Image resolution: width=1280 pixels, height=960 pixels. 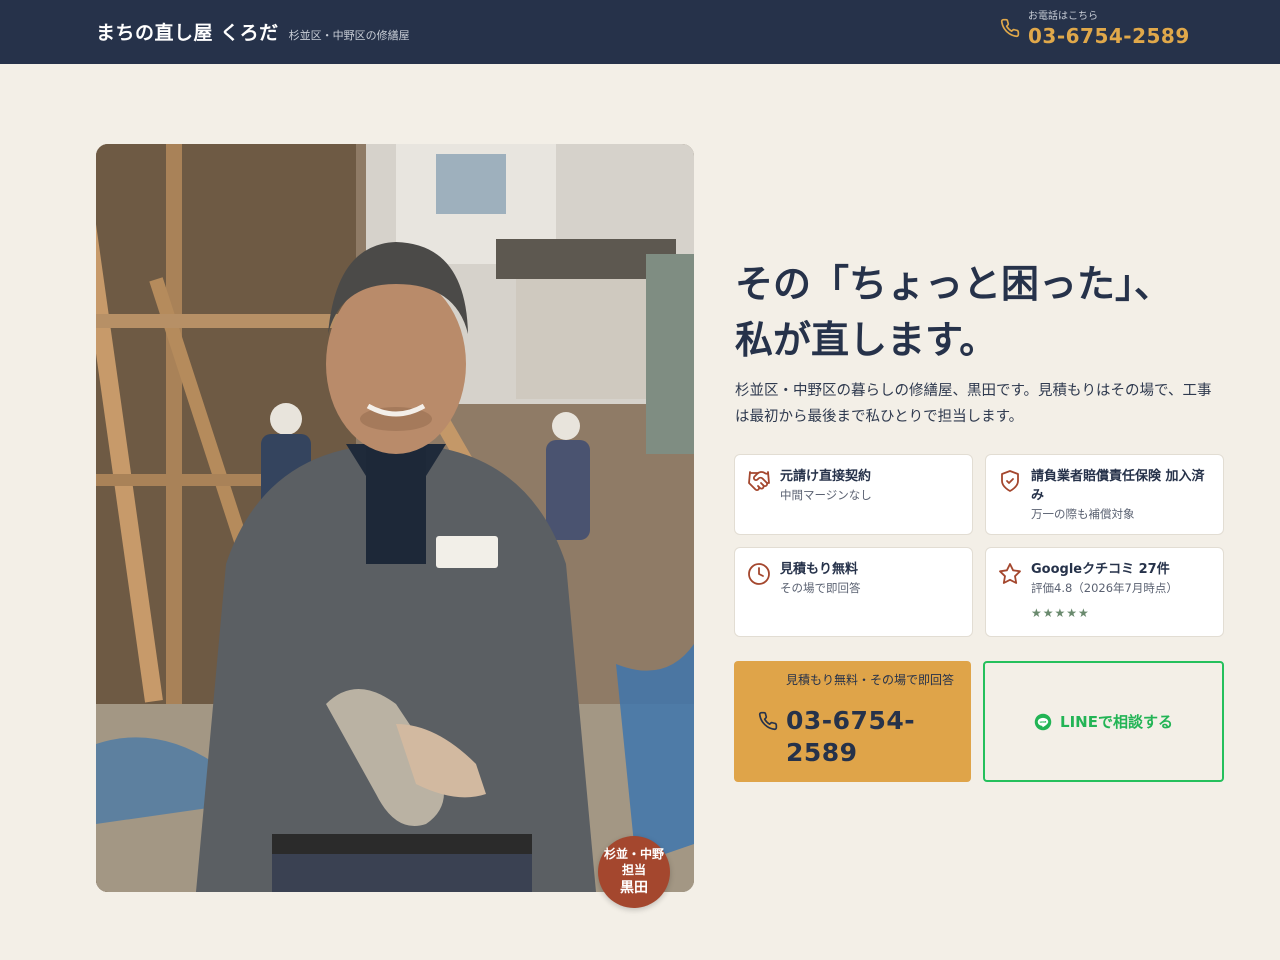 I want to click on brand: まちの直し屋 くろだ 杉並区・中野区の修繕屋, so click(x=253, y=31).